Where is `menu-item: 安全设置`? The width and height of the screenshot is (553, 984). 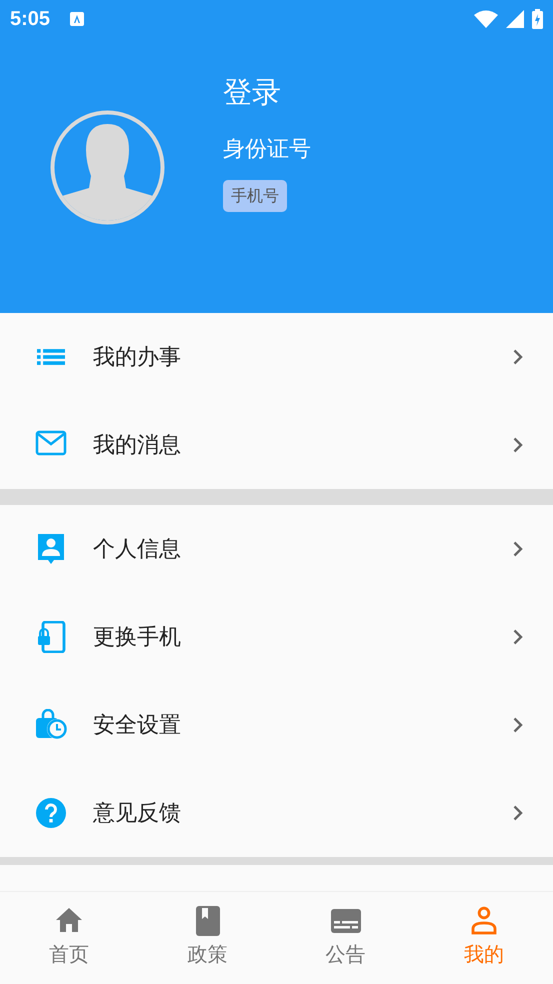
menu-item: 安全设置 is located at coordinates (276, 725).